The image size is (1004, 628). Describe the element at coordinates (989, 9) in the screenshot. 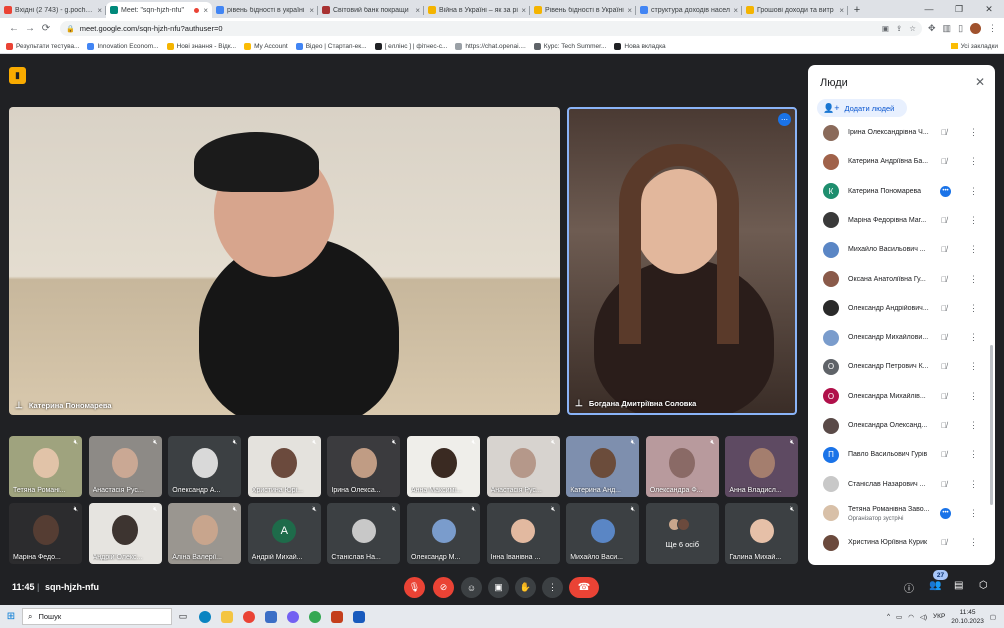

I see `close-window-icon: ✕` at that location.